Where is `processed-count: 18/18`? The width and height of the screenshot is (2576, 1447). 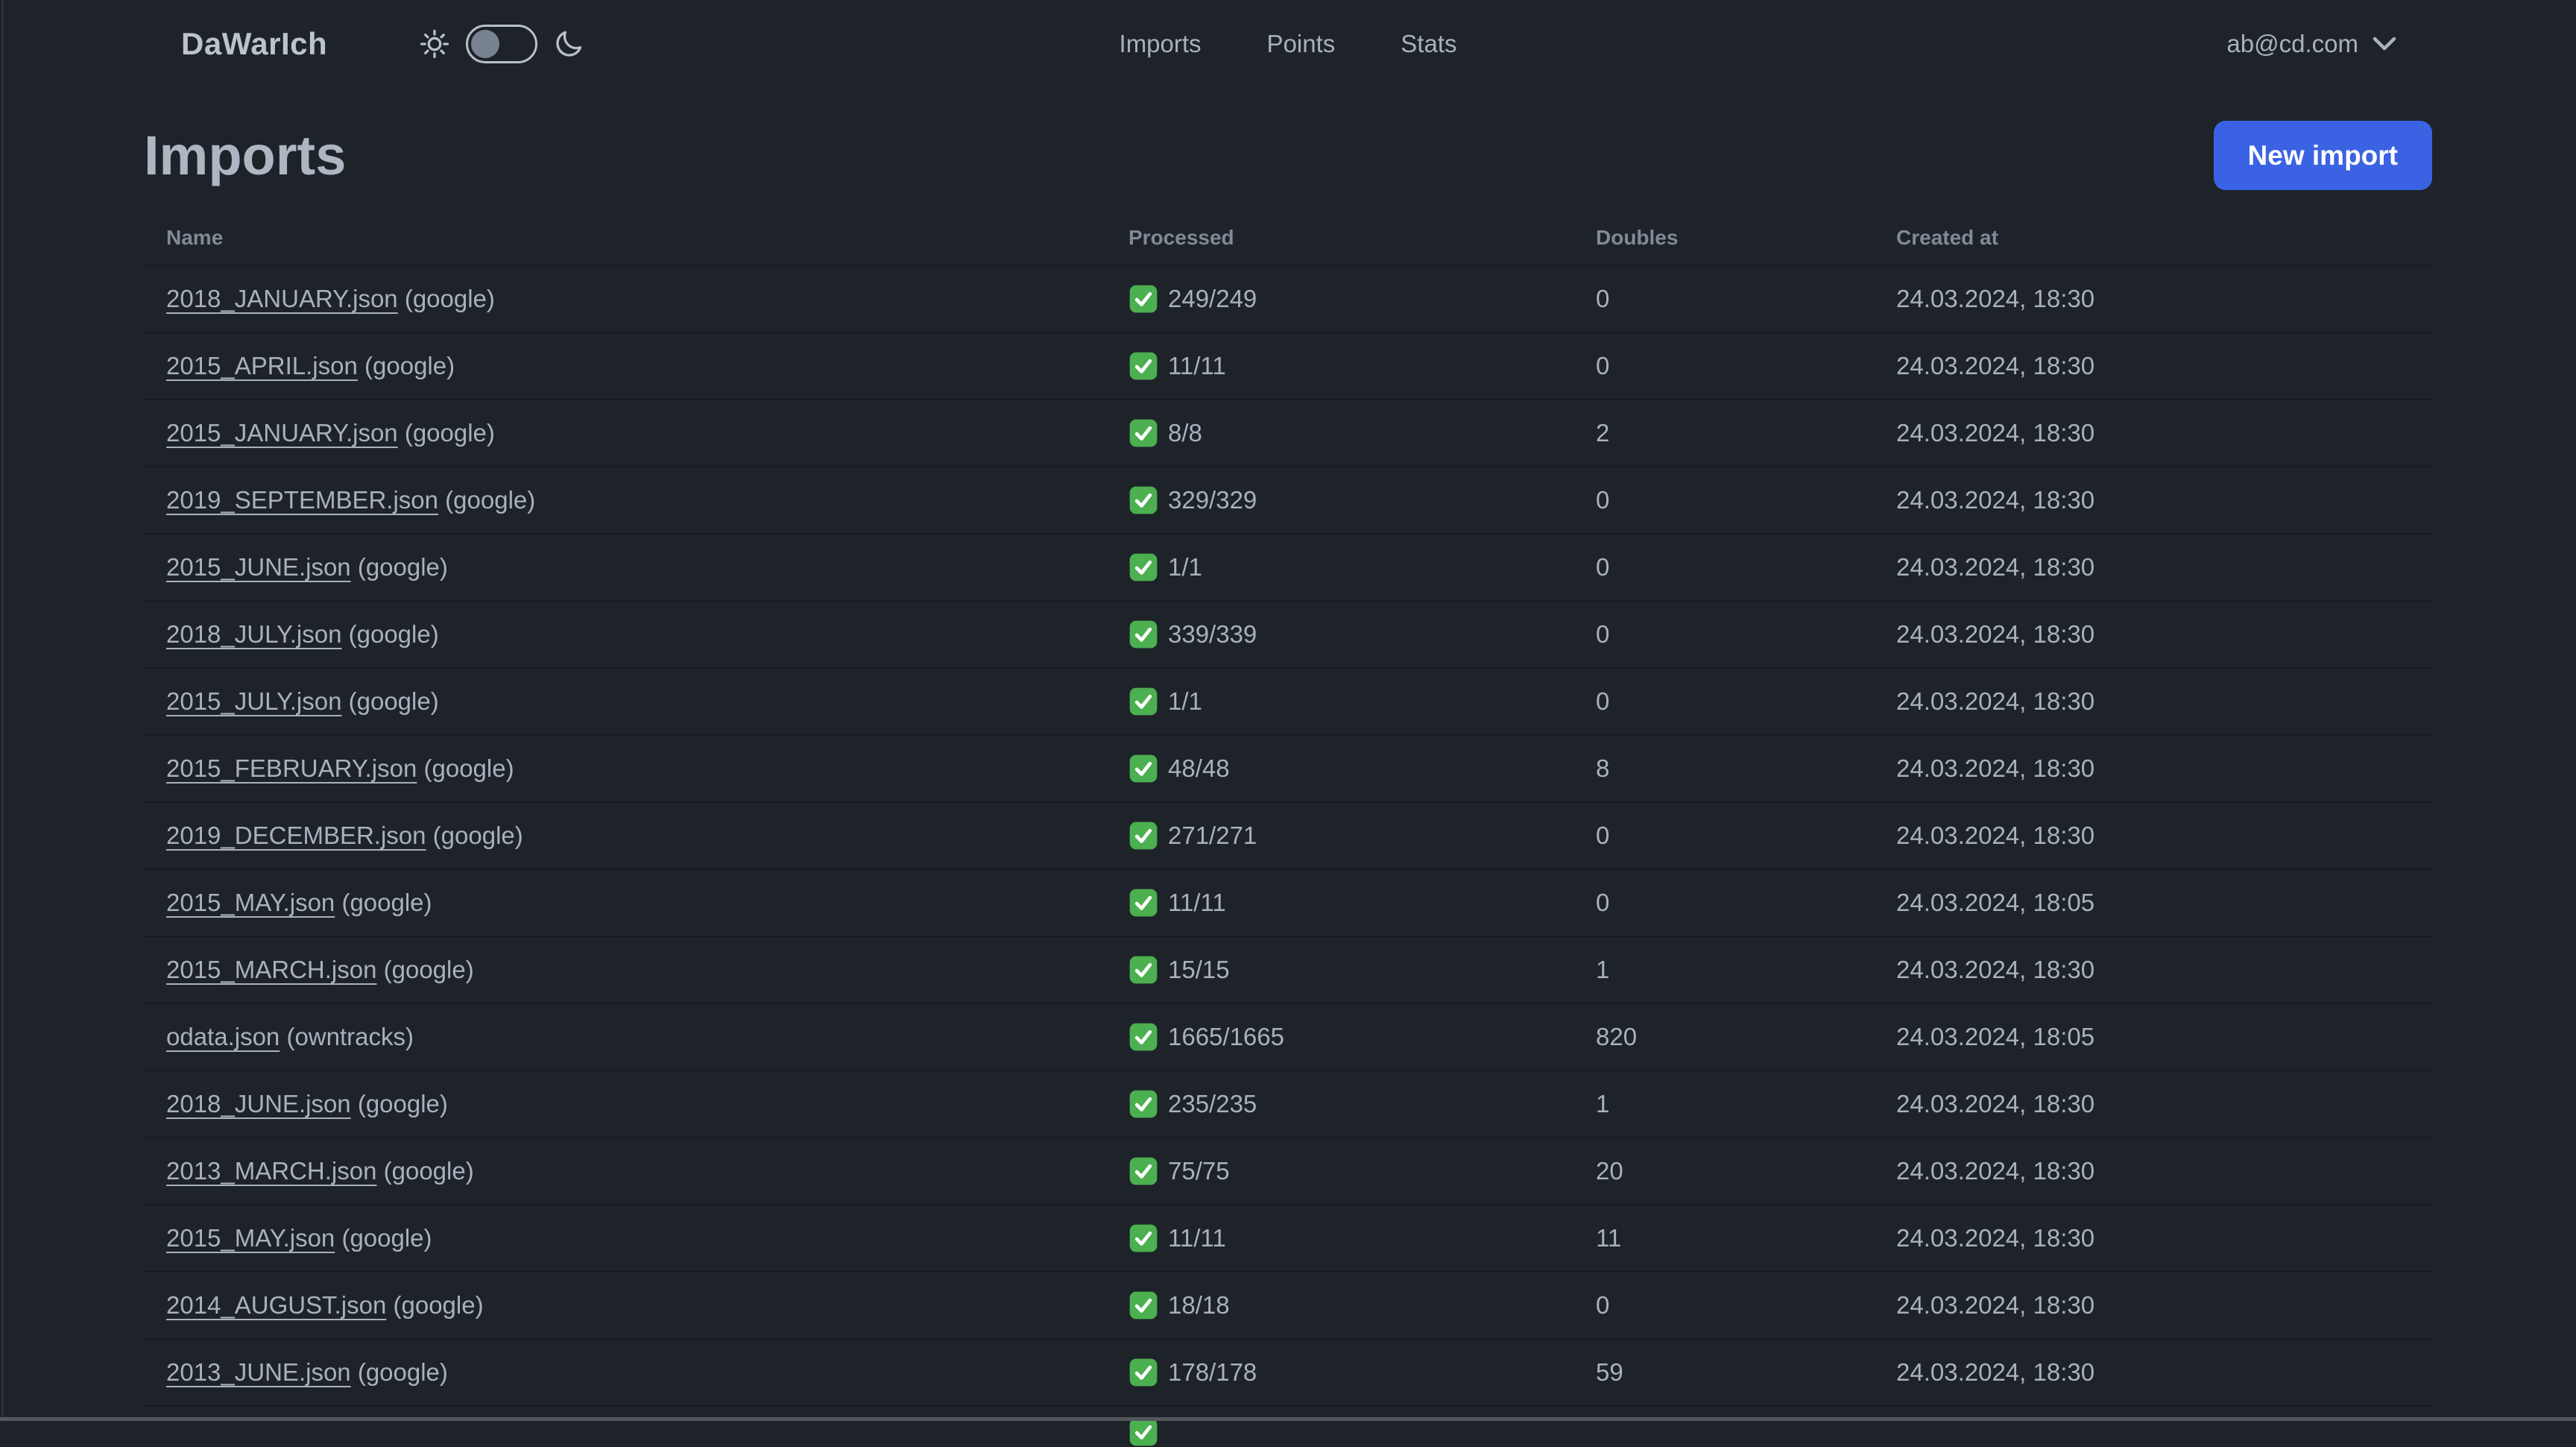 processed-count: 18/18 is located at coordinates (1199, 1305).